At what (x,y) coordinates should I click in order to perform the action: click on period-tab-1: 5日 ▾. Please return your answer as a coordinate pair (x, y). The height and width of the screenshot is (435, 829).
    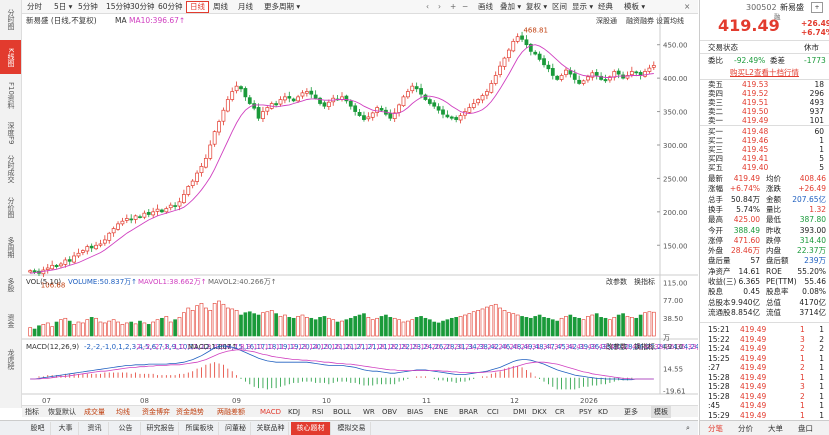
    Looking at the image, I should click on (63, 7).